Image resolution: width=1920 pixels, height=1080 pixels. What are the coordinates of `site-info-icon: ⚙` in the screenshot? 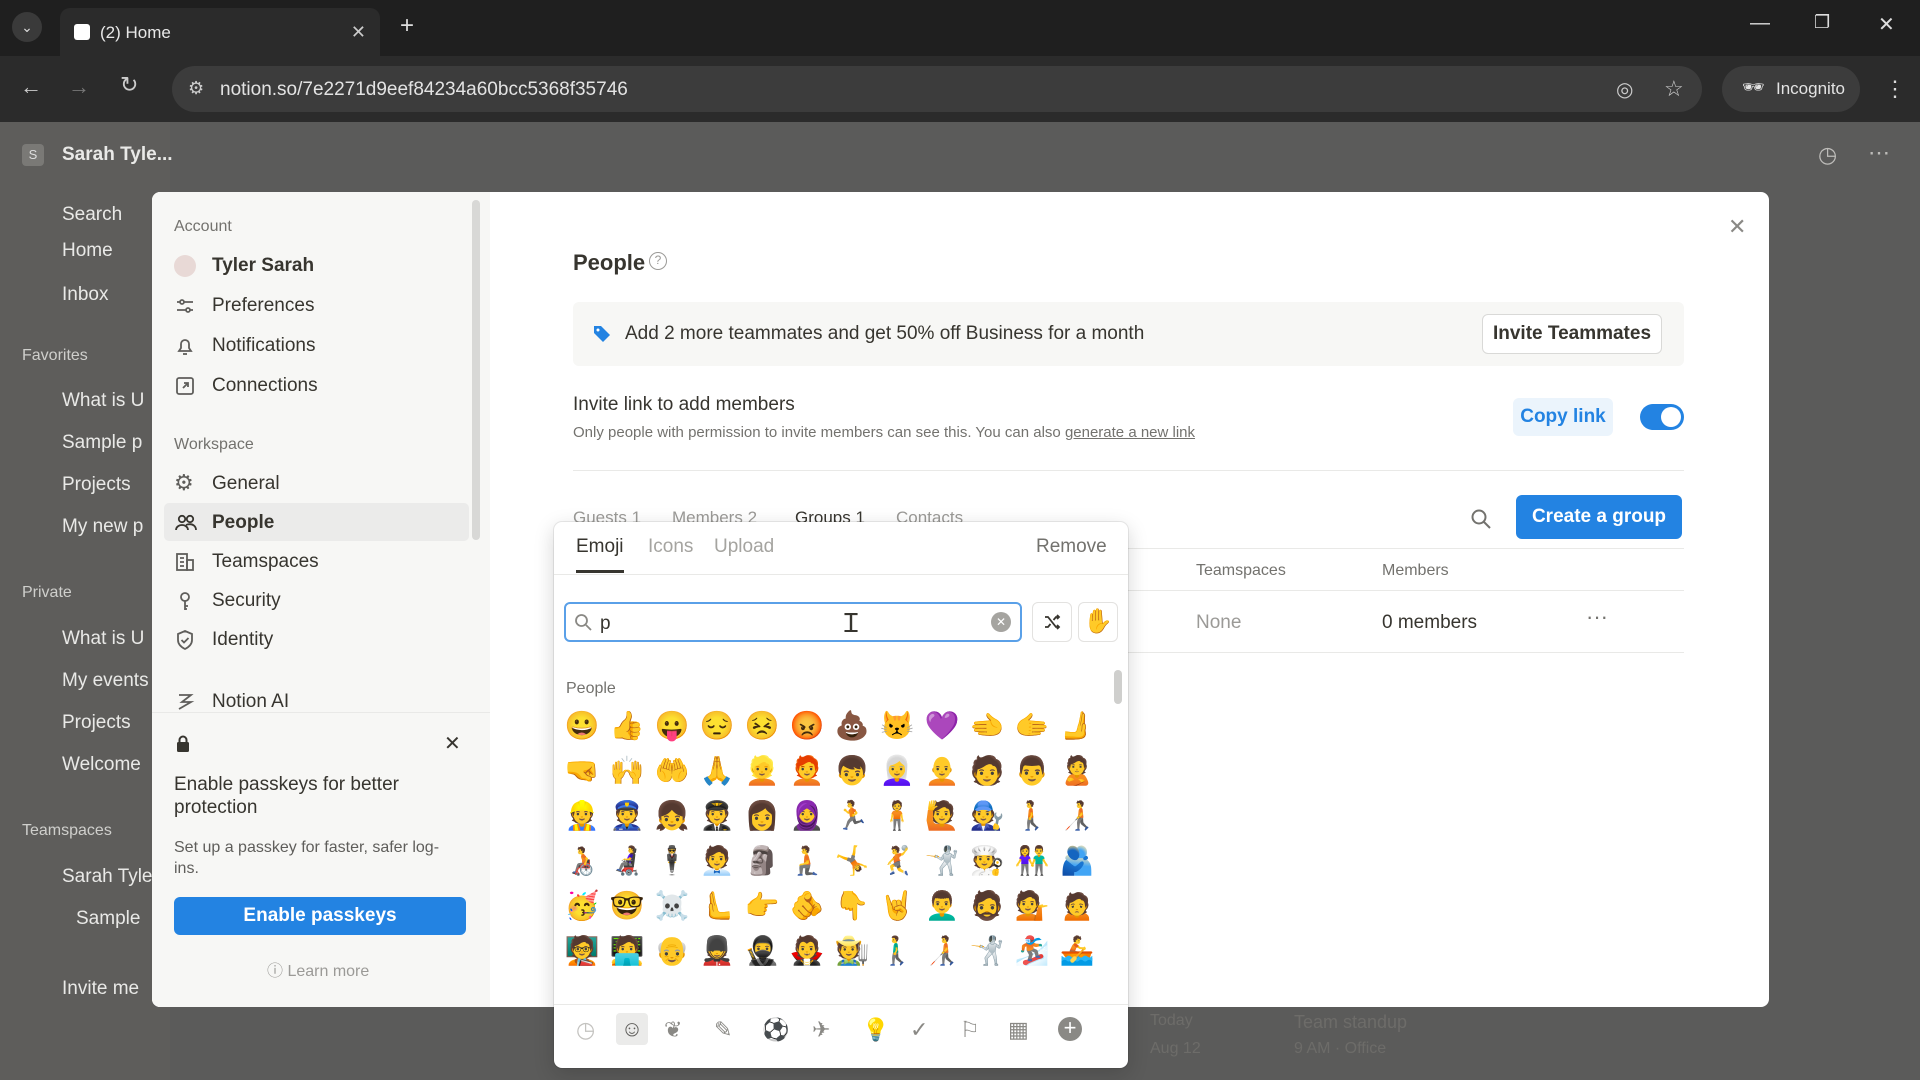 It's located at (196, 88).